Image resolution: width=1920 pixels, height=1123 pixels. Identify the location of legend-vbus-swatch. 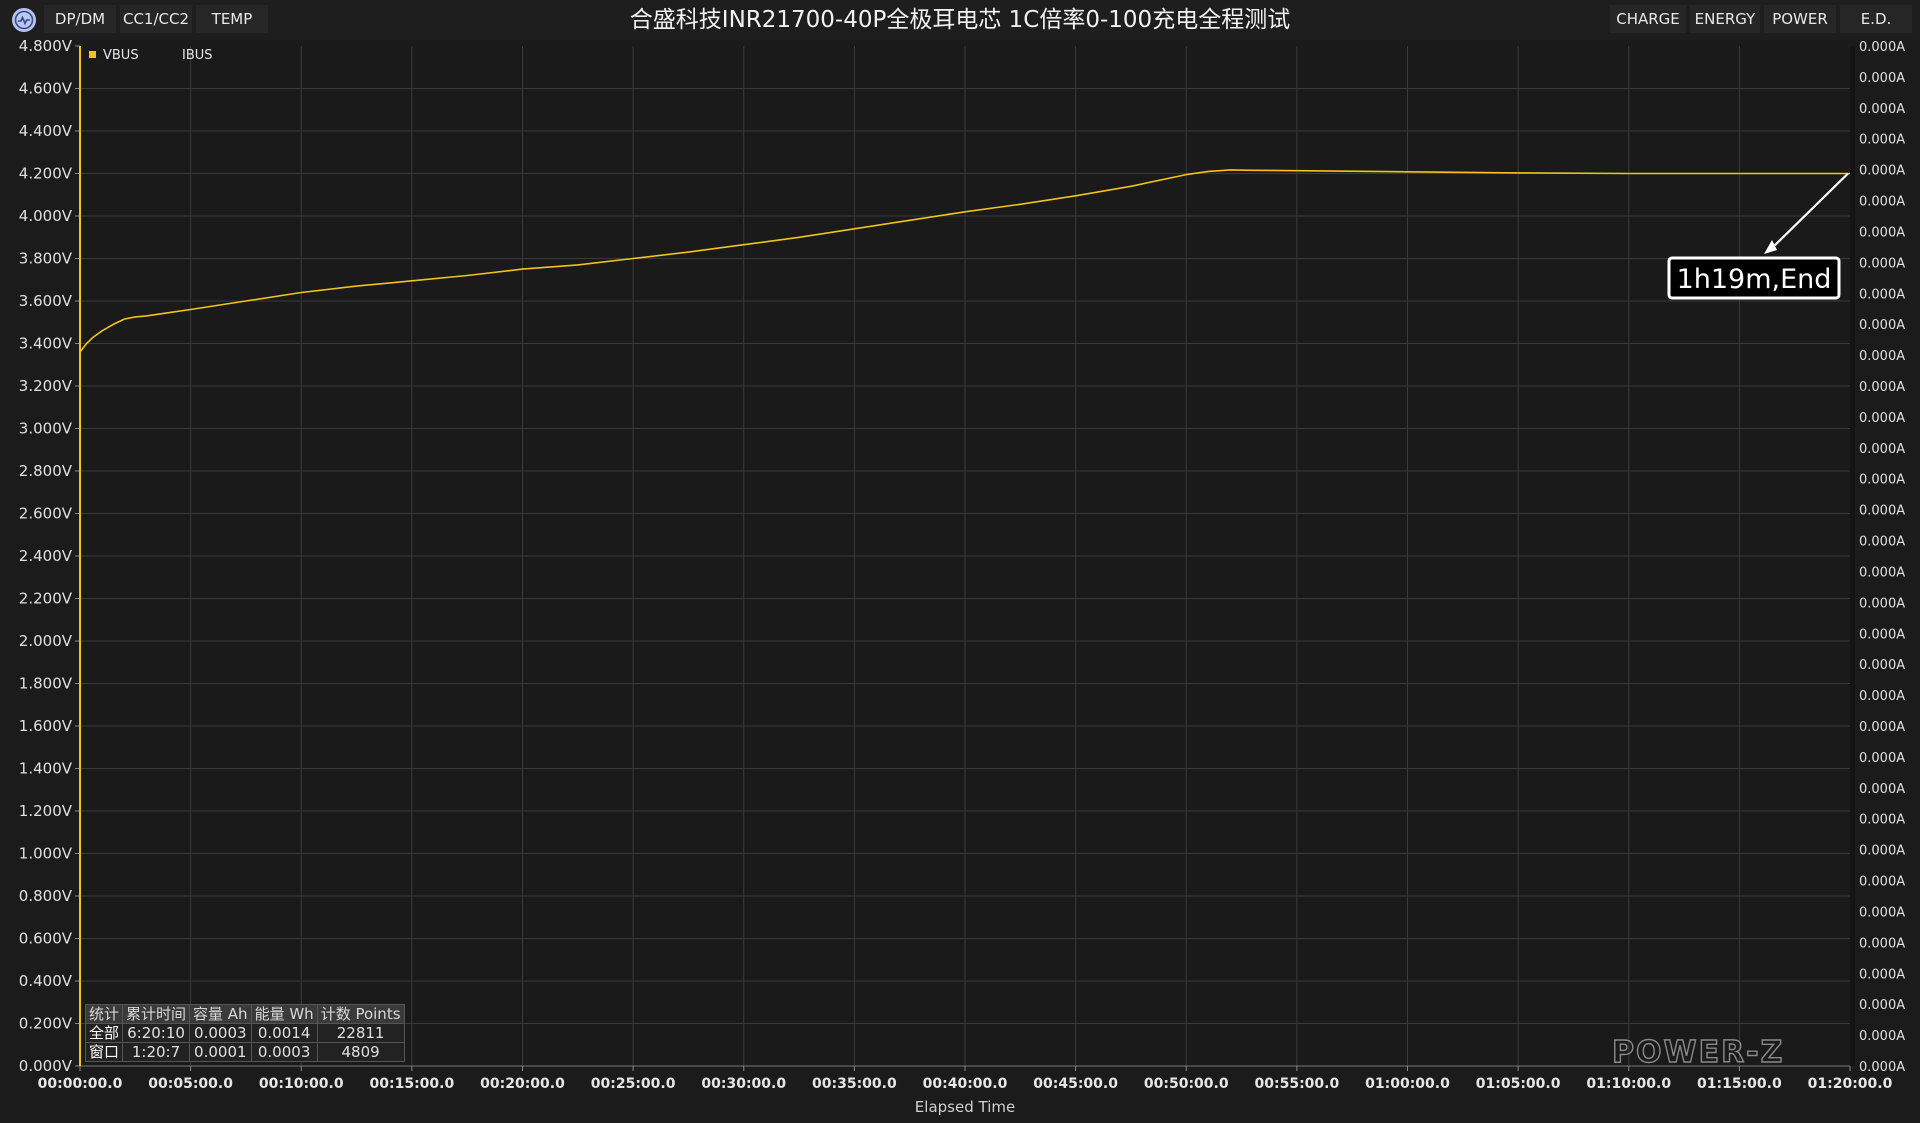
(92, 54).